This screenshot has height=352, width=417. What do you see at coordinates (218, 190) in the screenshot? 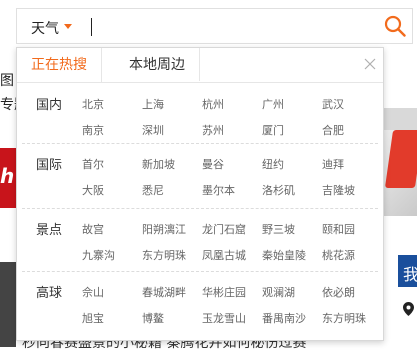
I see `hot-search-link: 墨尔本` at bounding box center [218, 190].